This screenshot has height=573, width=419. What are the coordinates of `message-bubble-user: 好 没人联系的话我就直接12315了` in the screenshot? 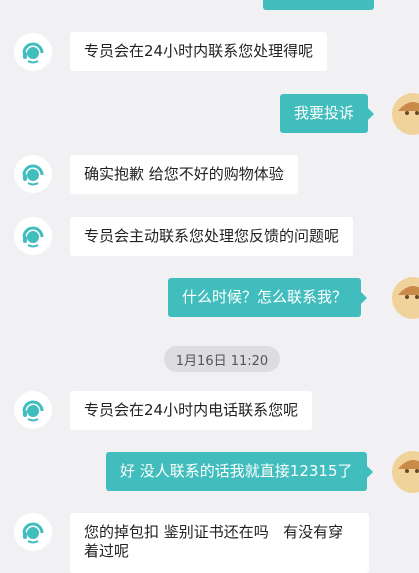 It's located at (239, 471).